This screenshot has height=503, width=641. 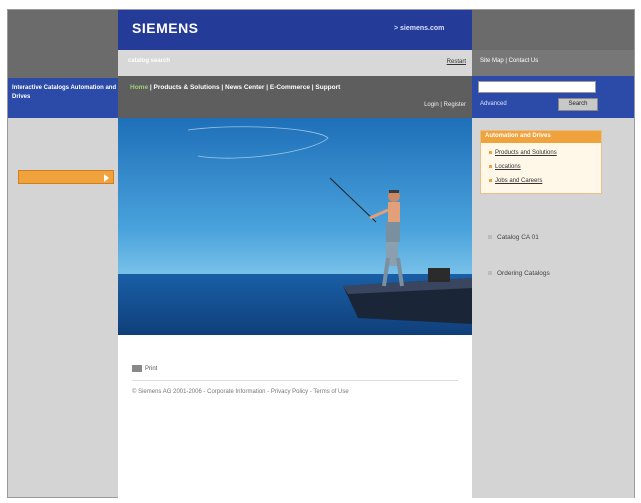 I want to click on link-label: Catalog CA 01, so click(x=518, y=237).